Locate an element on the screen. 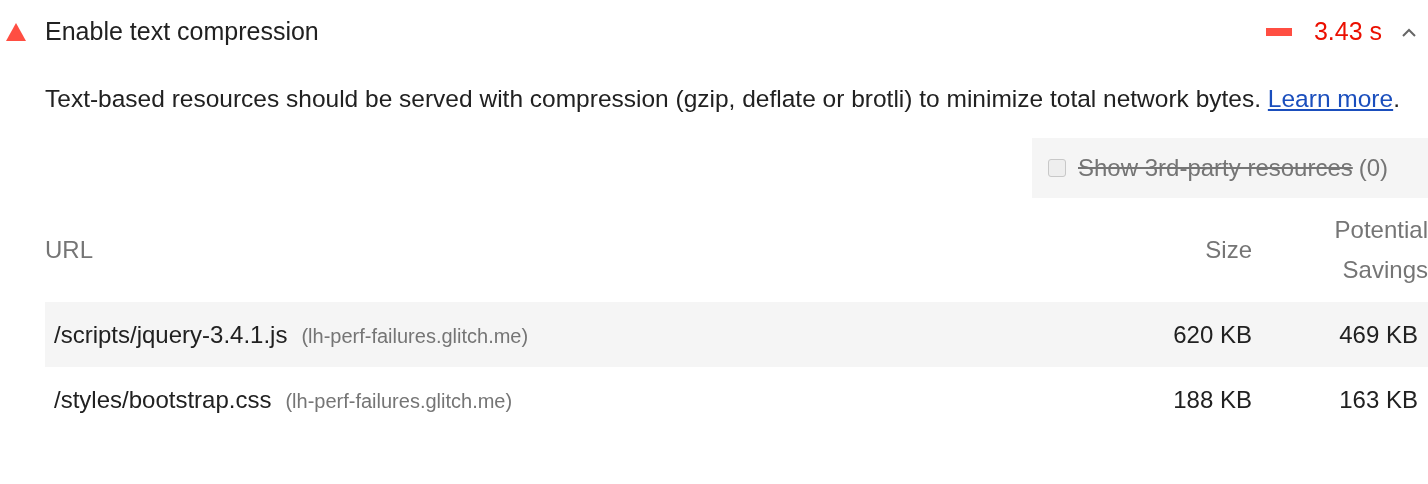  size-cell-text: 620 KB is located at coordinates (1212, 334).